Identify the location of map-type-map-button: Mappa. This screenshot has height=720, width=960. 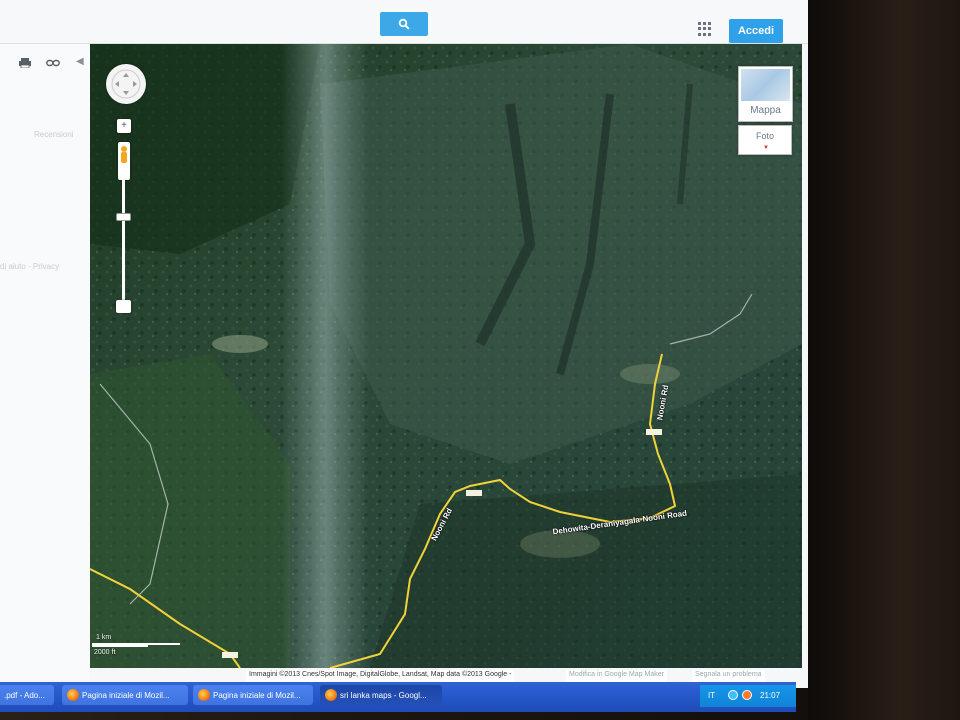
(765, 94).